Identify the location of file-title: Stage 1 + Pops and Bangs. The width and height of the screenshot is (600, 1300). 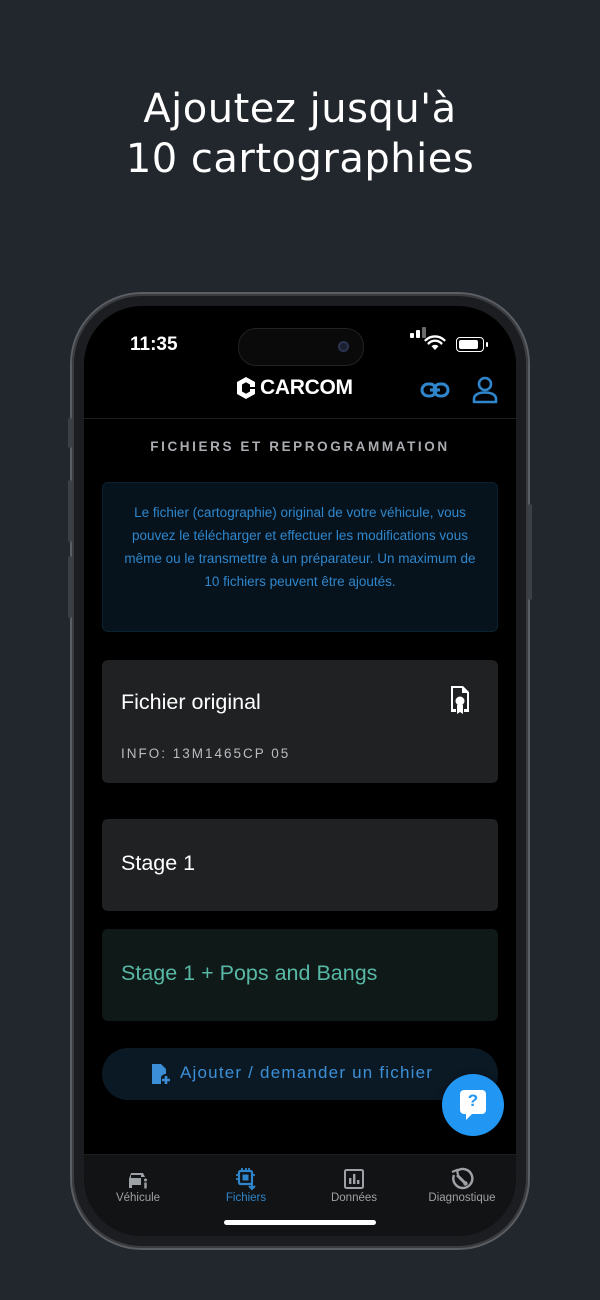
(249, 973).